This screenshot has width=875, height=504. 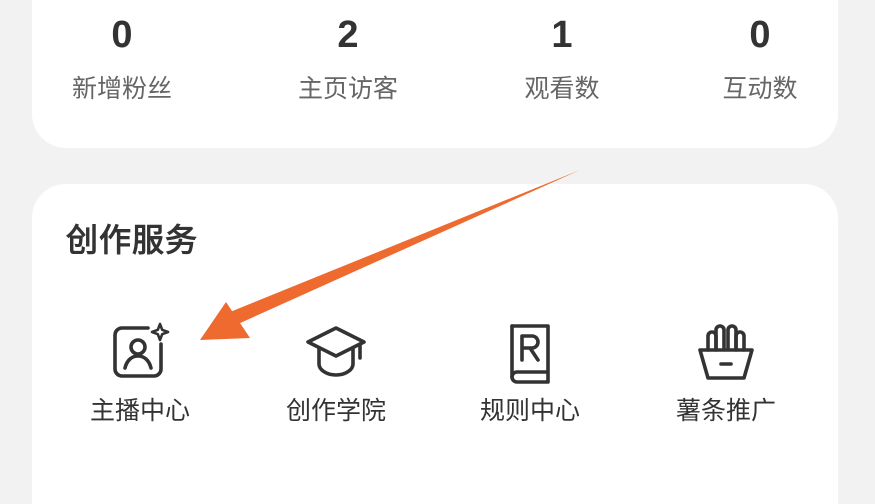 I want to click on rule-book-icon, so click(x=530, y=354).